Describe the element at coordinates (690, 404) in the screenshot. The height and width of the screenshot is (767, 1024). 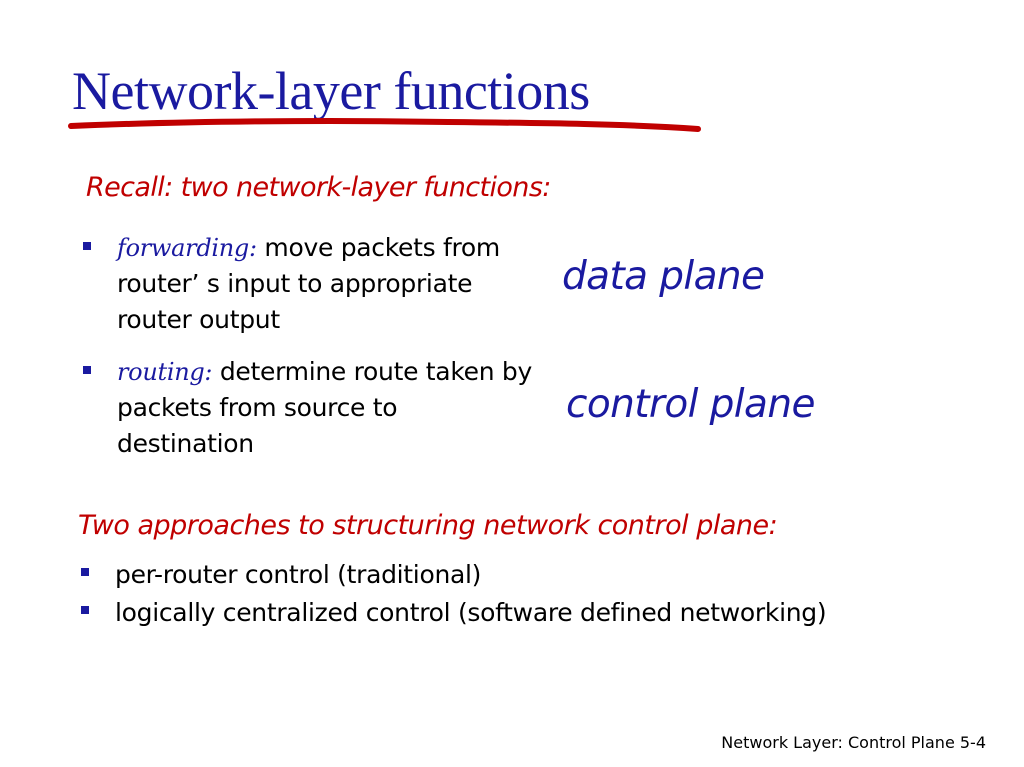
I see `control-plane-label: control plane` at that location.